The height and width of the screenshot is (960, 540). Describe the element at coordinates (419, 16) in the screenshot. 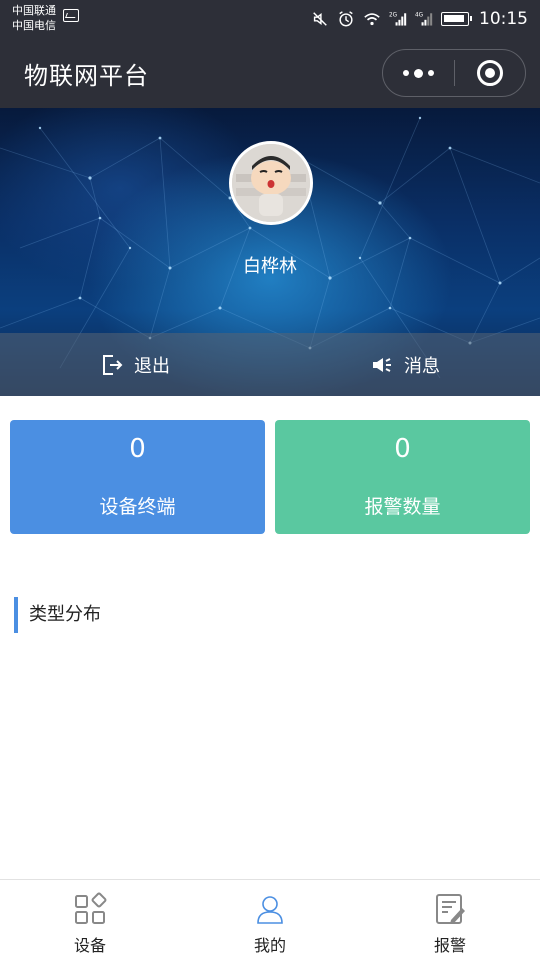

I see `signal-2-label: 4G` at that location.